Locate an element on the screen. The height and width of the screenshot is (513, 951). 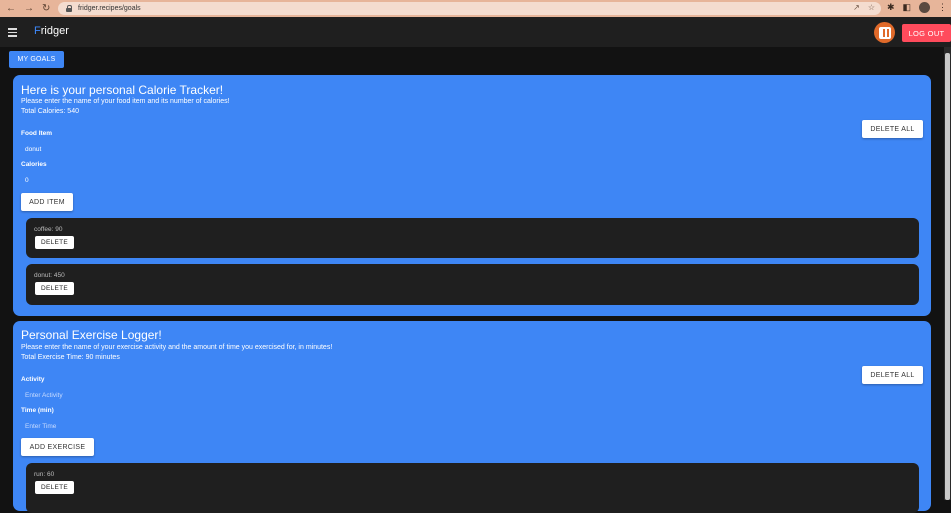
app-bar: Fridger is located at coordinates (475, 32).